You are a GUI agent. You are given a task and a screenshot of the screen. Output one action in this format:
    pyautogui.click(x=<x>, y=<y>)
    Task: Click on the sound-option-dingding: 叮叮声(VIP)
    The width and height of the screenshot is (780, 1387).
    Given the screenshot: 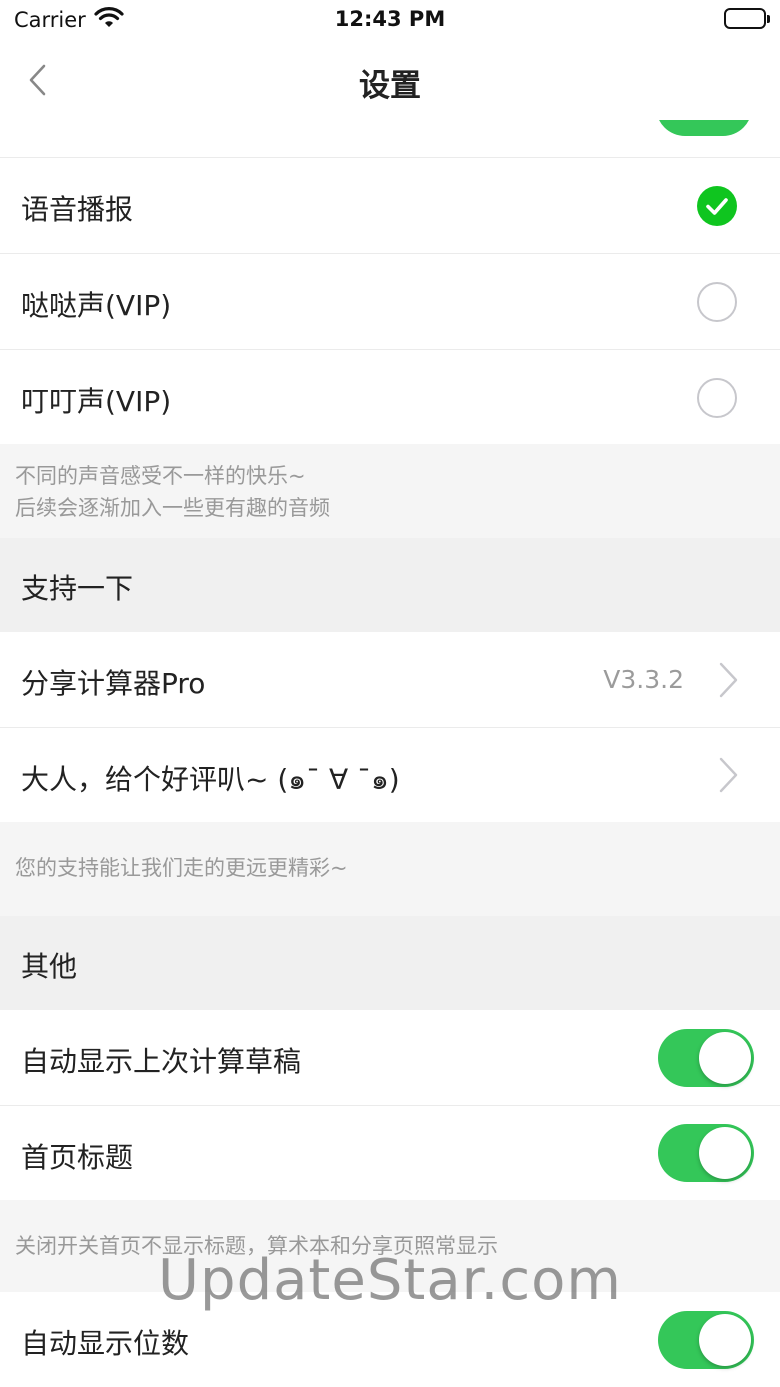 What is the action you would take?
    pyautogui.click(x=390, y=397)
    